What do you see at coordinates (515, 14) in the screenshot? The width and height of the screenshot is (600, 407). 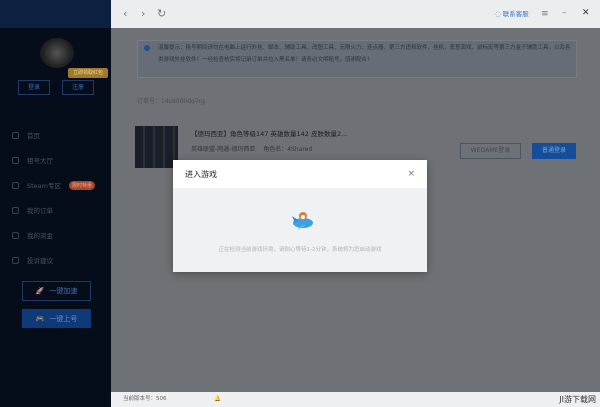 I see `support-label: 联系客服` at bounding box center [515, 14].